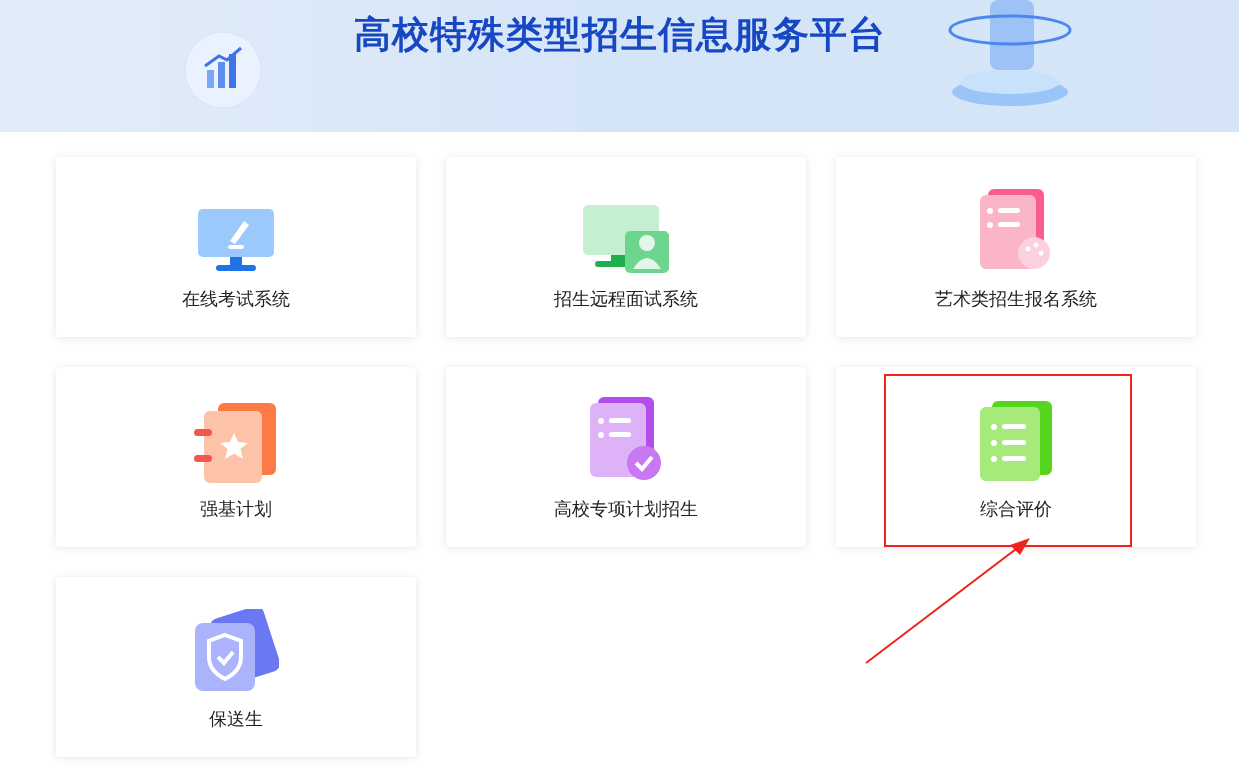 This screenshot has width=1239, height=782. Describe the element at coordinates (1016, 509) in the screenshot. I see `card-label: 综合评价` at that location.